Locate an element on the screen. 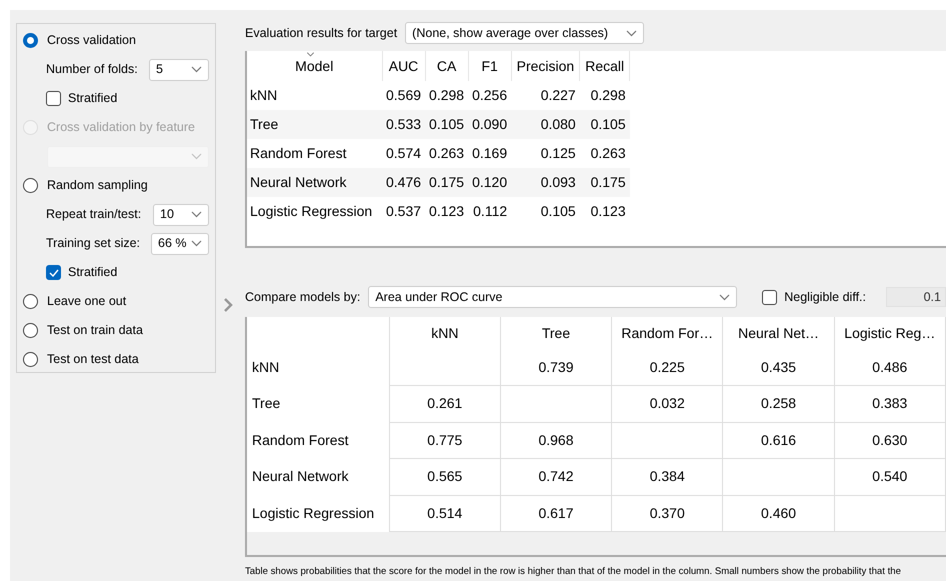 Image resolution: width=946 pixels, height=581 pixels. target-dropdown: (None, show average over classes) is located at coordinates (524, 33).